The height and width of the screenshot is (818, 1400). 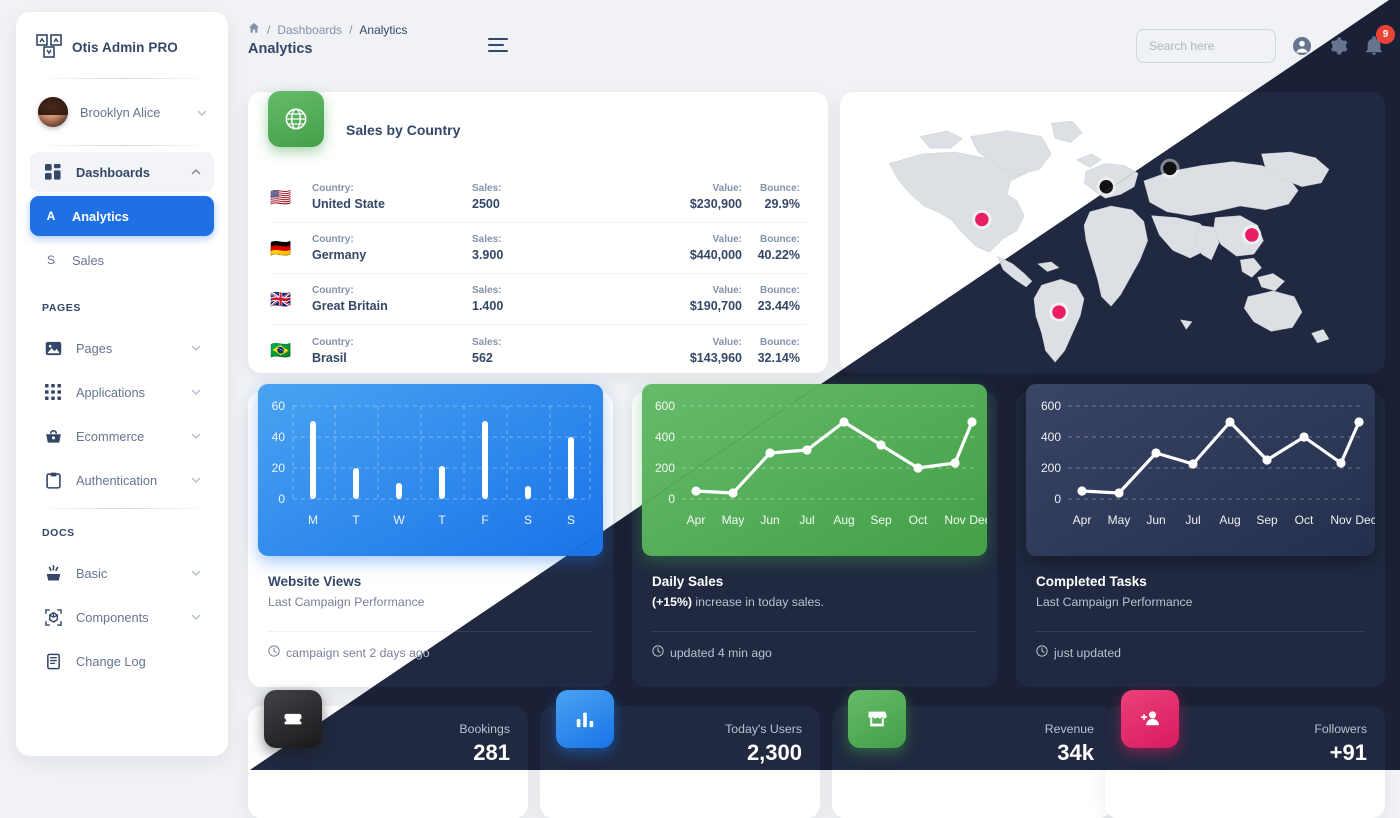 I want to click on card-subtitle: Last Campaign Performance, so click(x=1114, y=602).